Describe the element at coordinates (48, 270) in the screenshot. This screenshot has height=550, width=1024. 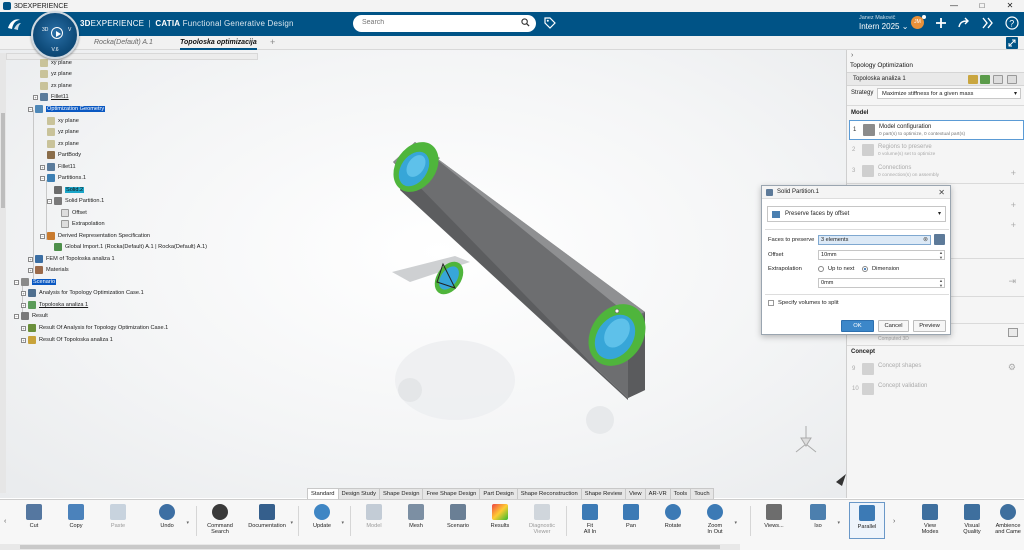
I see `tree-node: + Materials` at that location.